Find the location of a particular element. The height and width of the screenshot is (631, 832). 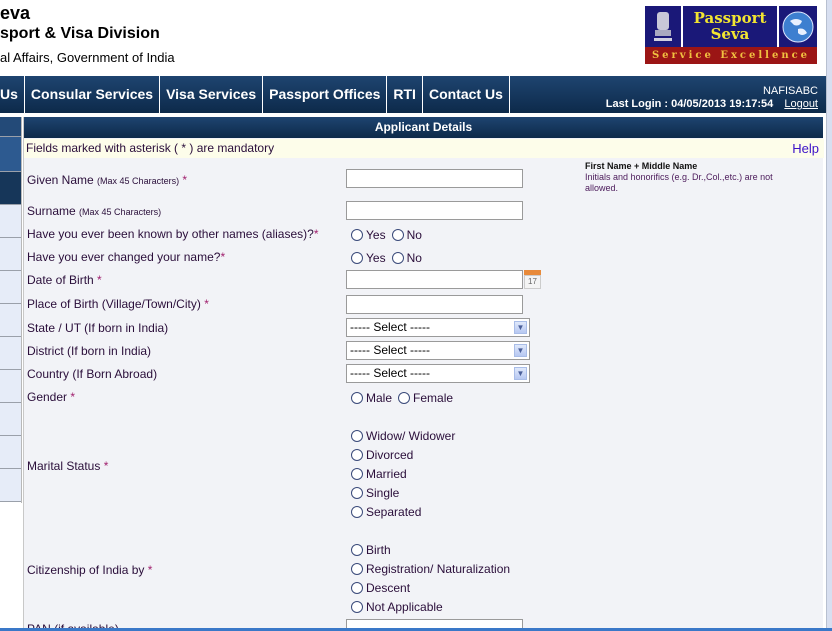

logout-link: Logout is located at coordinates (801, 104).